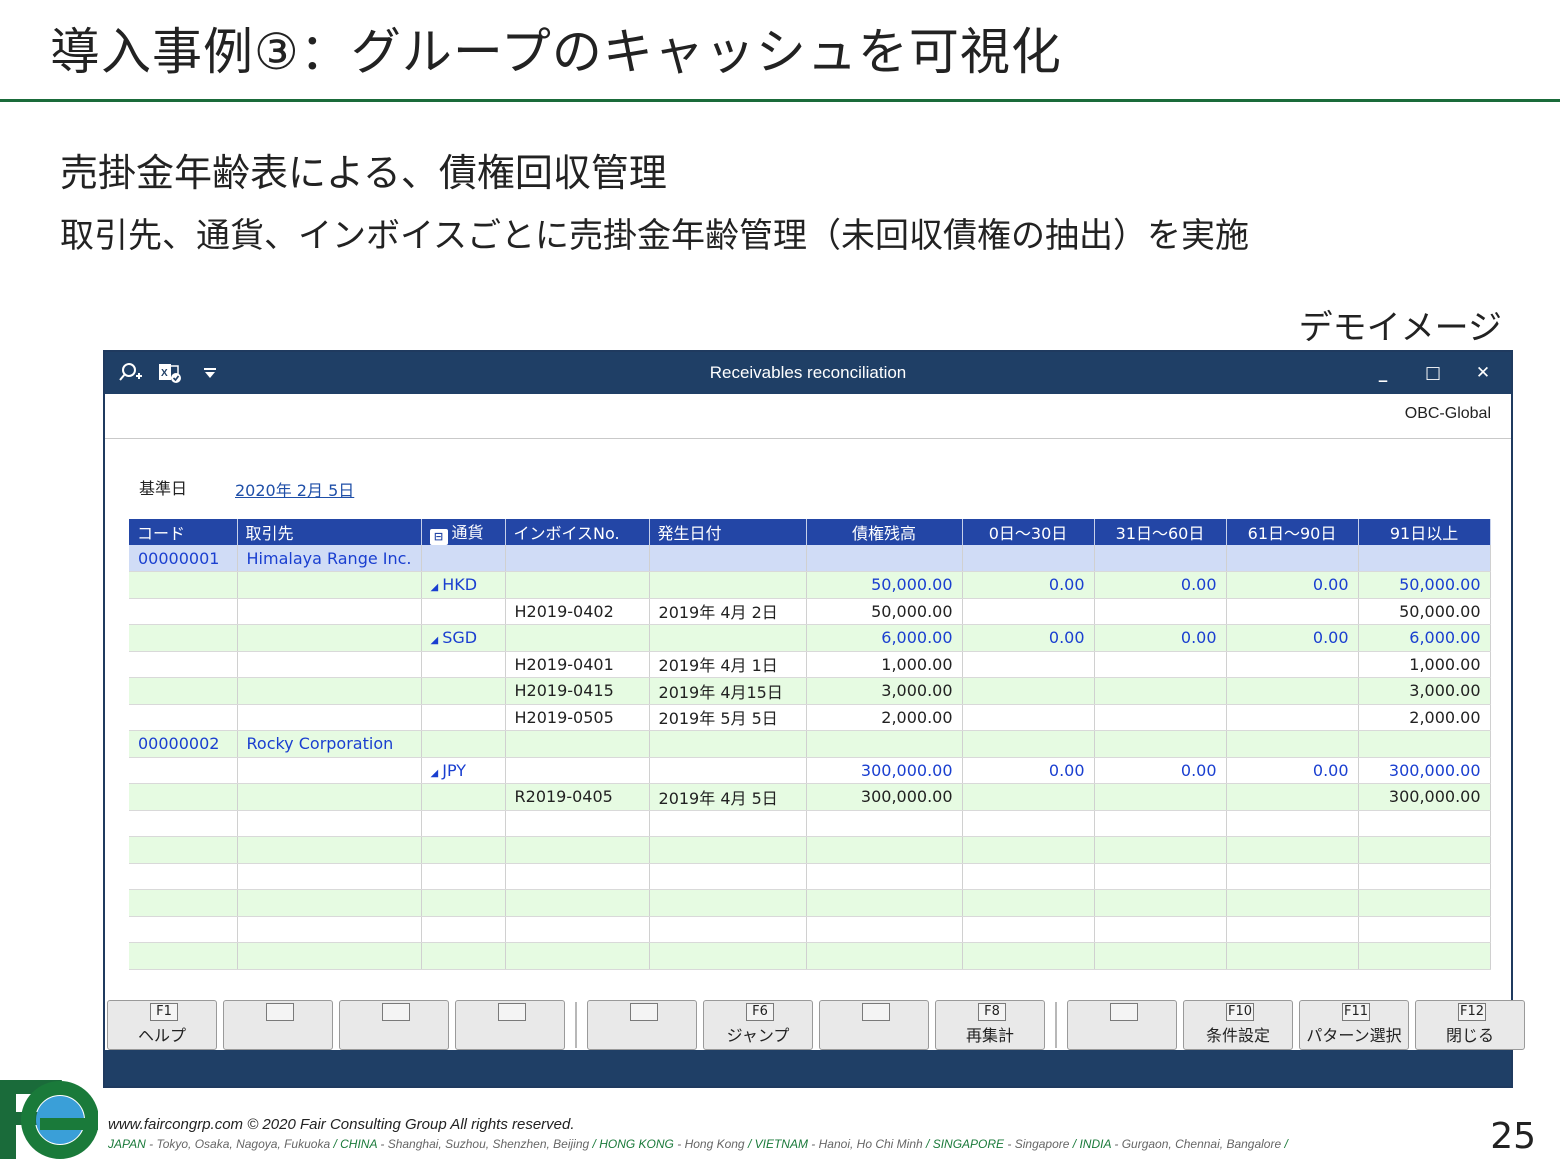 Image resolution: width=1560 pixels, height=1159 pixels. I want to click on table-row: H2019-0505 2019年 5月 5日 2,000.00 2,000.00, so click(810, 717).